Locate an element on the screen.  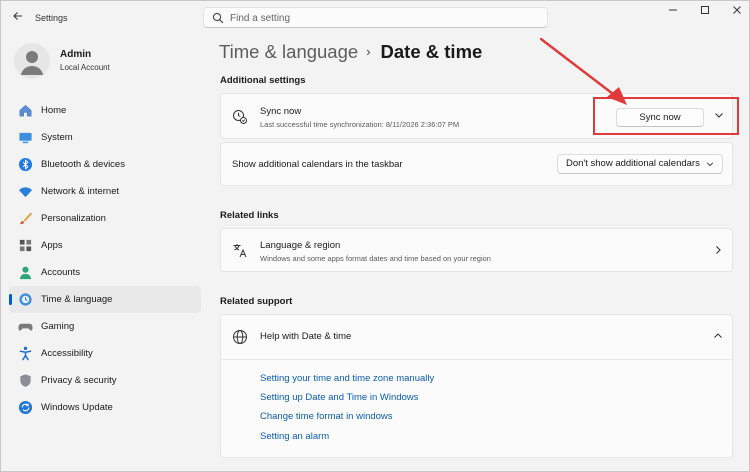
help-link: Setting your time and time zone manually is located at coordinates (347, 378).